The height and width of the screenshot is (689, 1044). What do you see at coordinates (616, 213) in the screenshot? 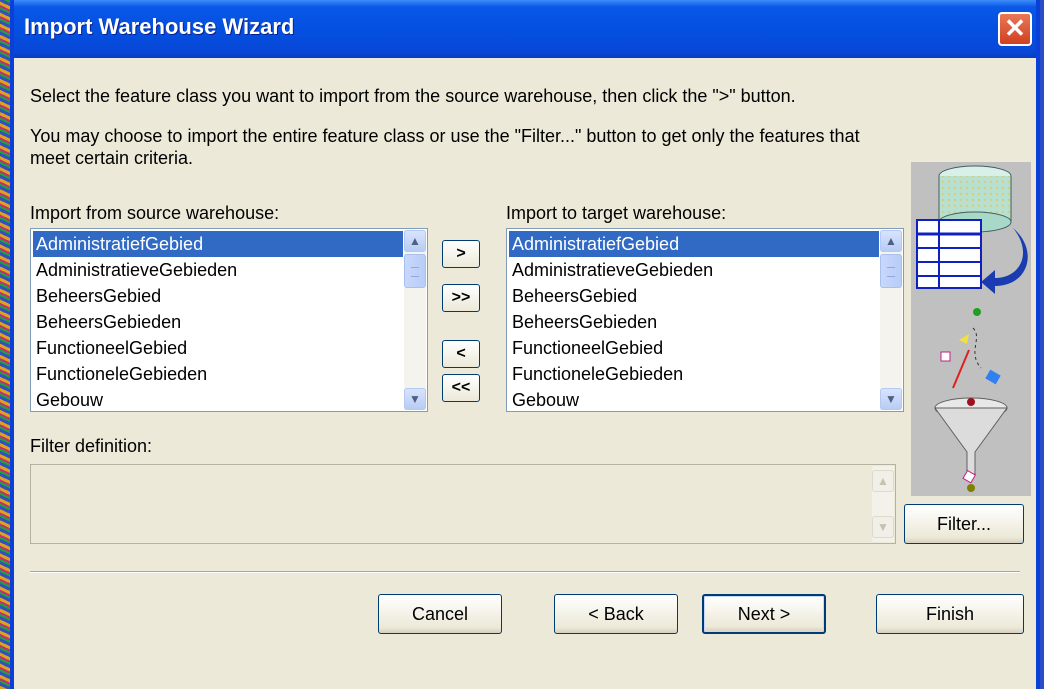
I see `target-list-label: Import to target warehouse:` at bounding box center [616, 213].